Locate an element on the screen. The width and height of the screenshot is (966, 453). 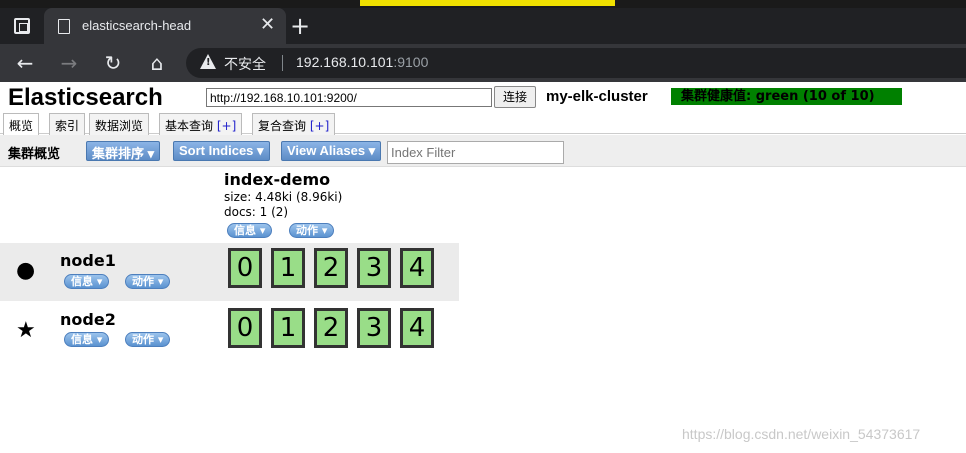
forward-icon: → is located at coordinates (69, 63).